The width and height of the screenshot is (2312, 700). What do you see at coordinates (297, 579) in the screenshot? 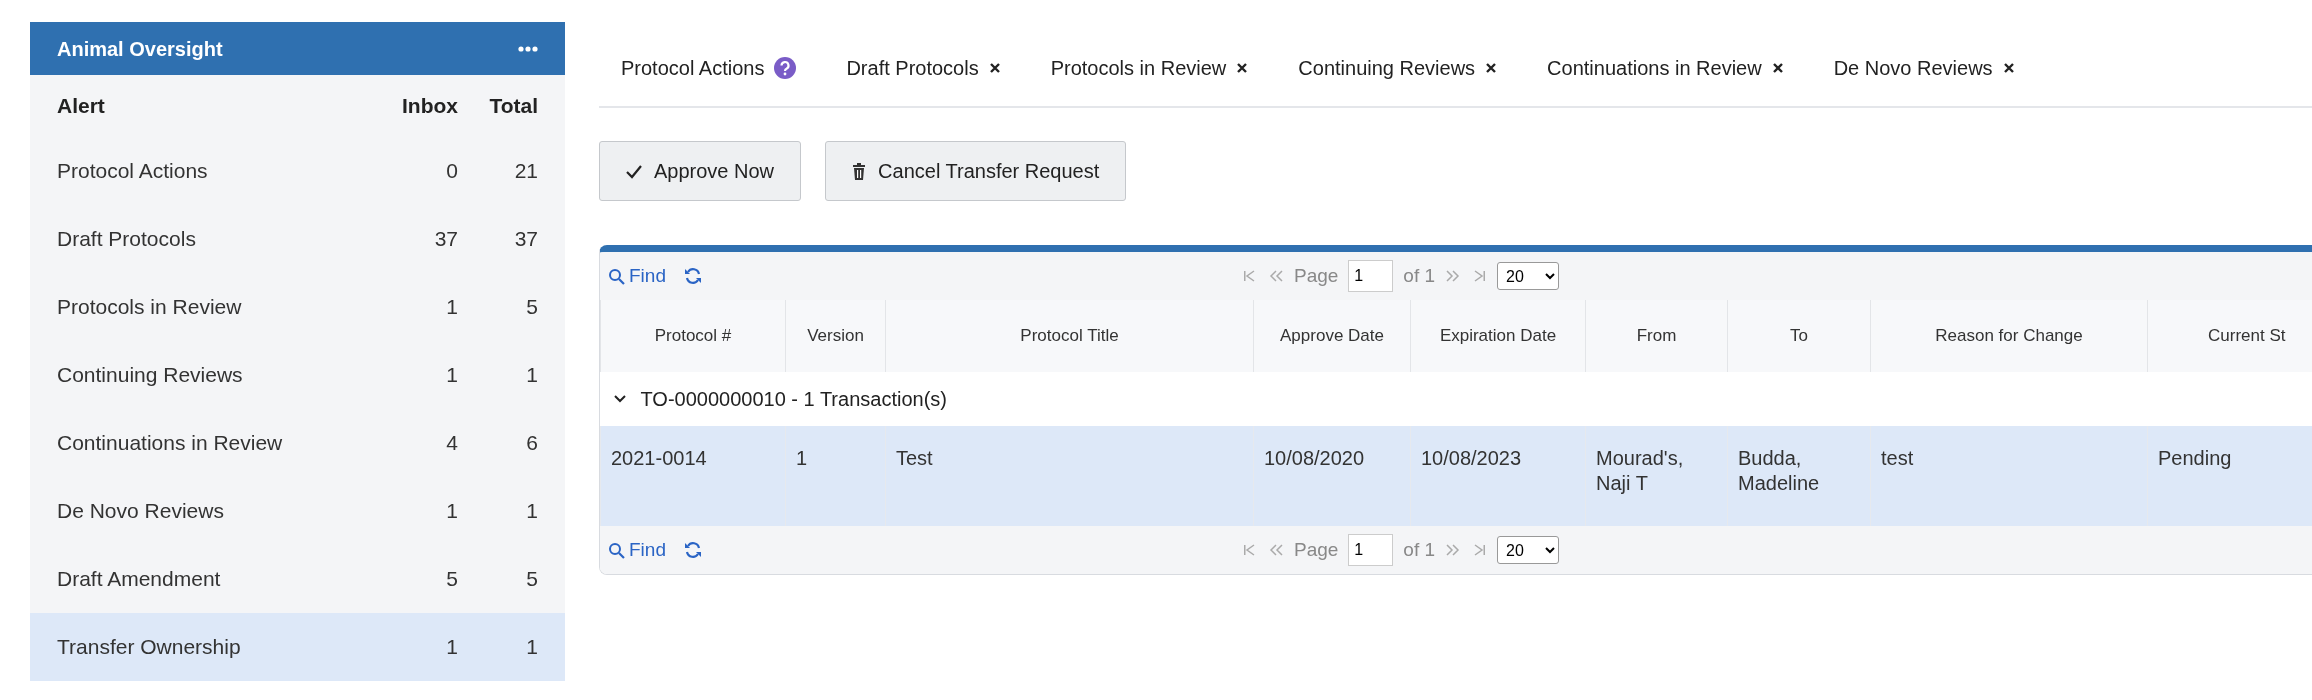
I see `alert-row: Draft Amendment 5 5` at bounding box center [297, 579].